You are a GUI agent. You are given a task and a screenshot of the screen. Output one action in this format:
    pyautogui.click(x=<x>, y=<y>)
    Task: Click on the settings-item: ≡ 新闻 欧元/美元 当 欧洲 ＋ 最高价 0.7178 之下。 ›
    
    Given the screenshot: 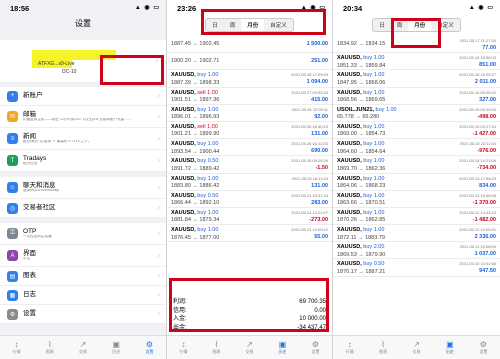 What is the action you would take?
    pyautogui.click(x=83, y=139)
    